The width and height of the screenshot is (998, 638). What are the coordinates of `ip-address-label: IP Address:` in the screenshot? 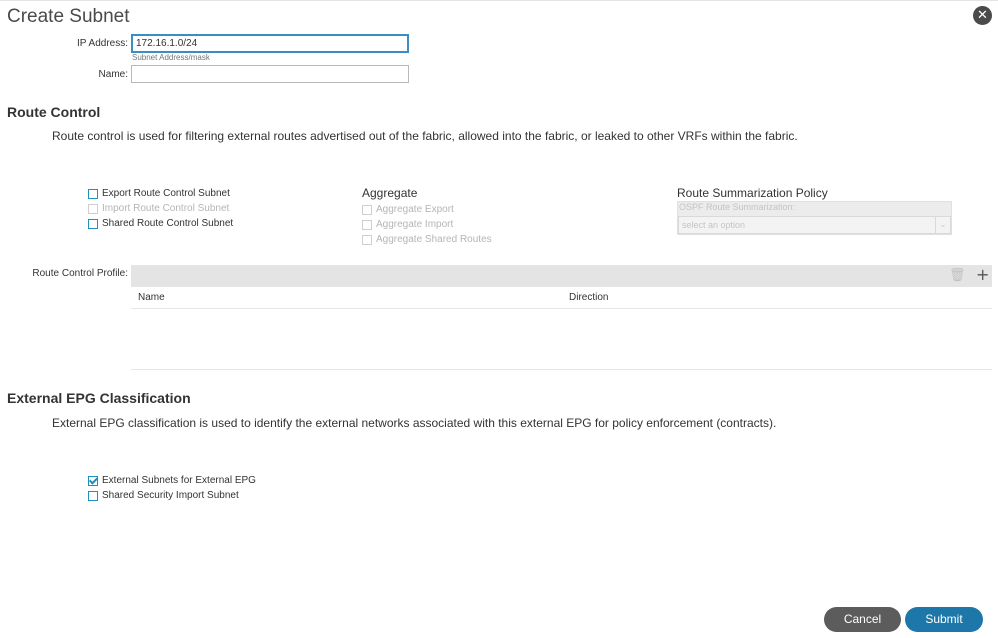 It's located at (102, 43).